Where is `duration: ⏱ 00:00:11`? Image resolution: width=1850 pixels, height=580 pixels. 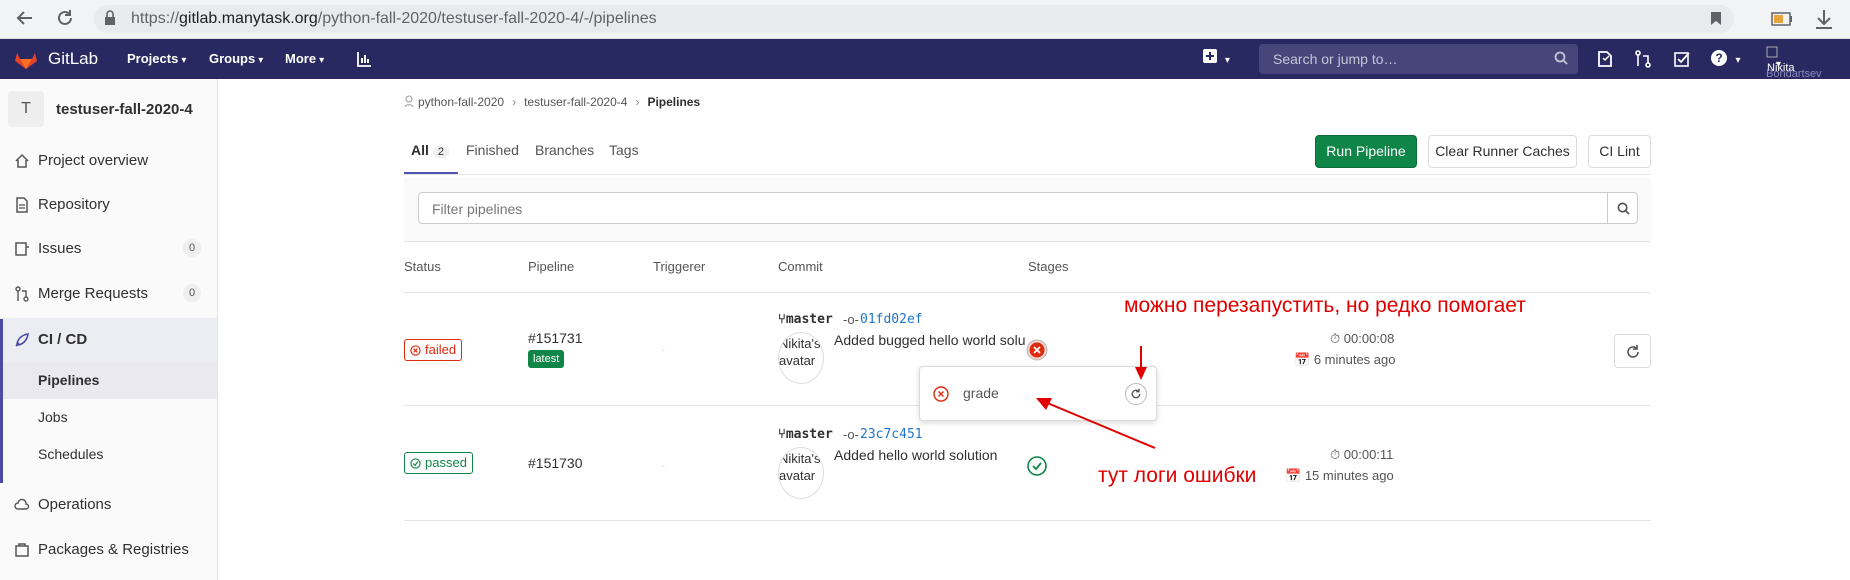
duration: ⏱ 00:00:11 is located at coordinates (1362, 454).